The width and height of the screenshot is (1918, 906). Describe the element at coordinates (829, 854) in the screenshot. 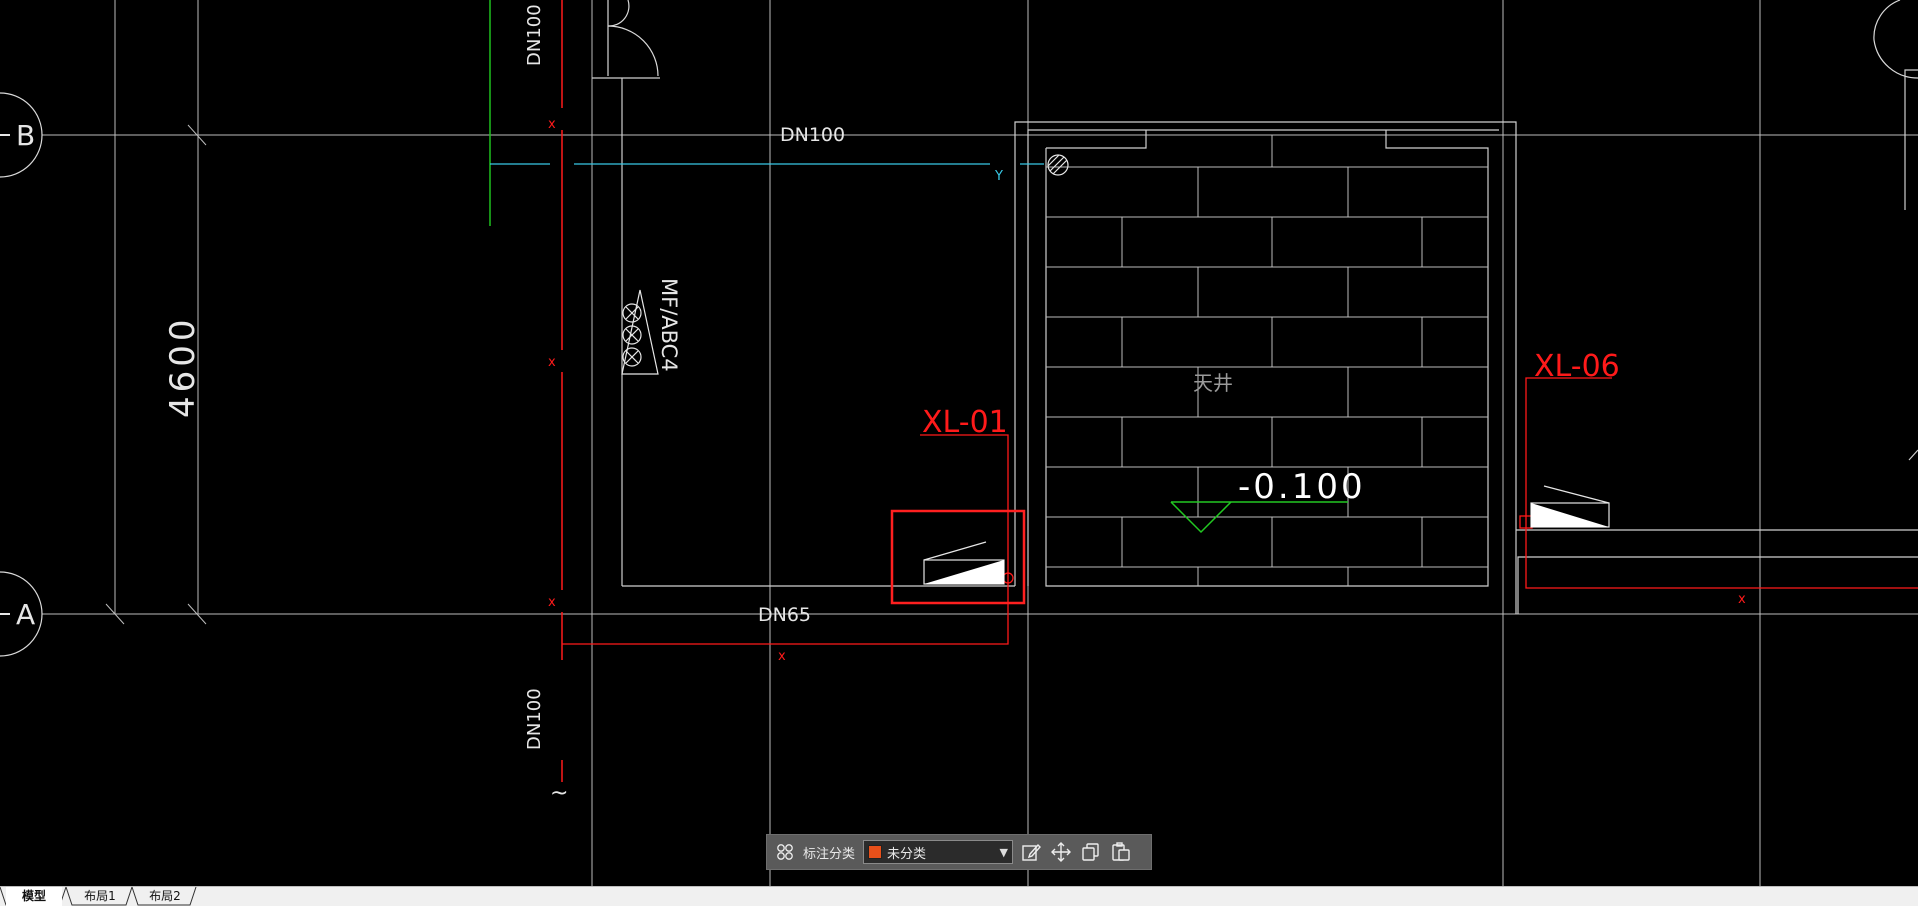

I see `category-label: 标注分类` at that location.